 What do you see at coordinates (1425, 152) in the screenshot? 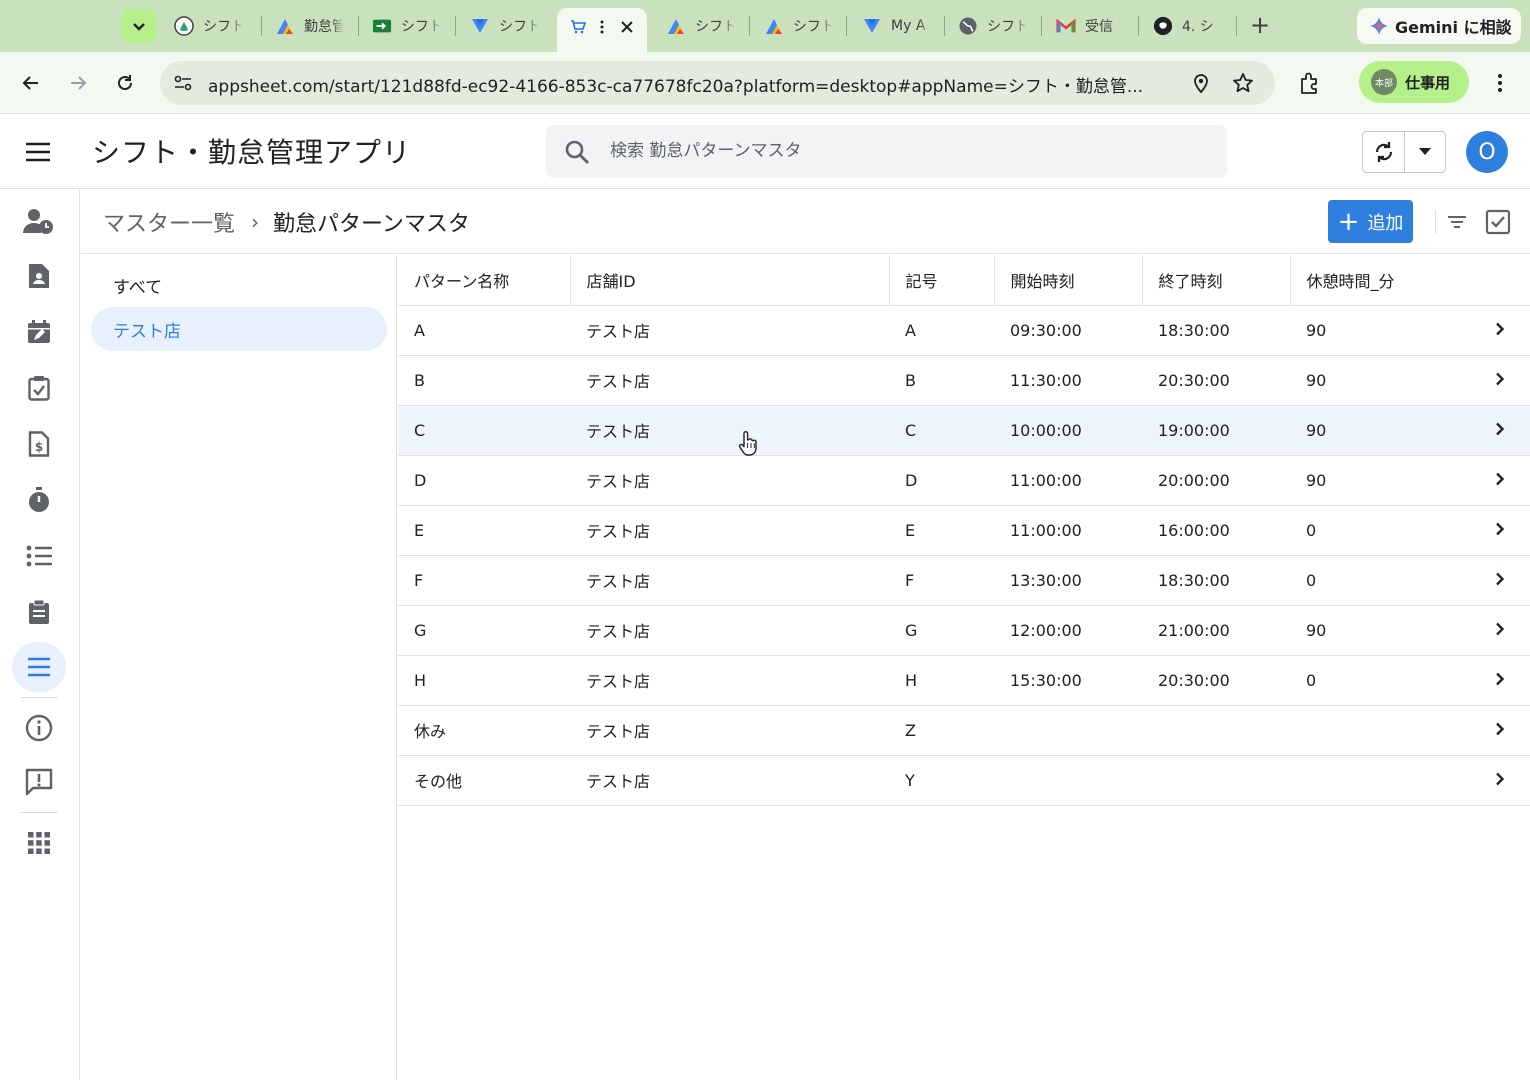
I see `sync-dropdown-button` at bounding box center [1425, 152].